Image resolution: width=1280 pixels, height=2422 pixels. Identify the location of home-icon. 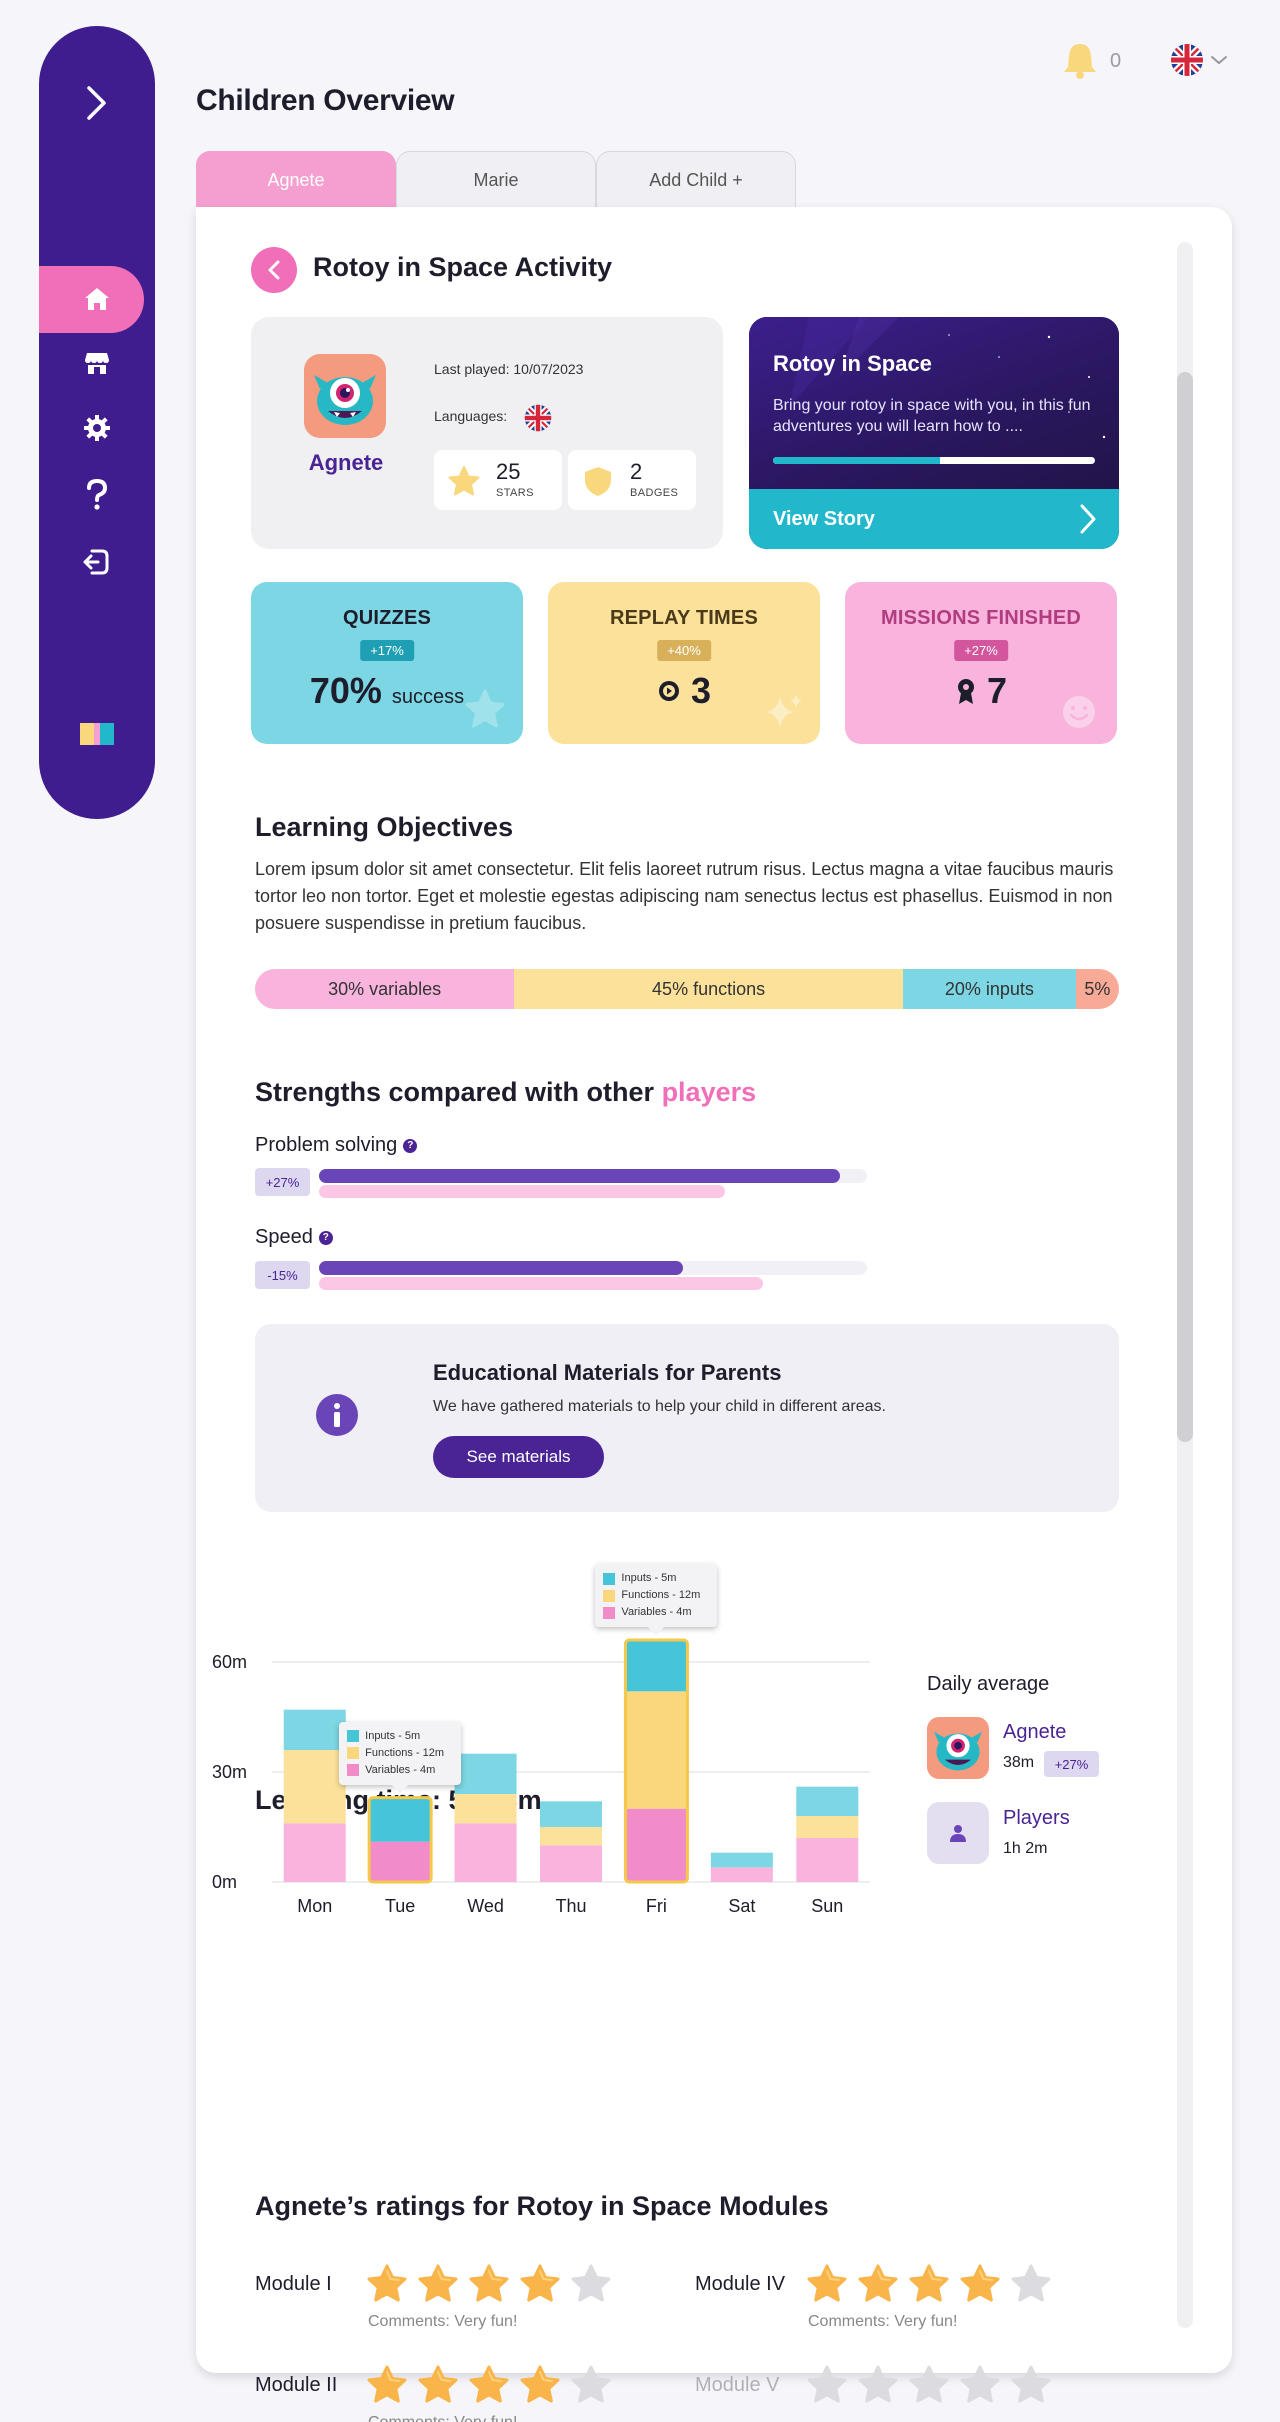
(97, 299).